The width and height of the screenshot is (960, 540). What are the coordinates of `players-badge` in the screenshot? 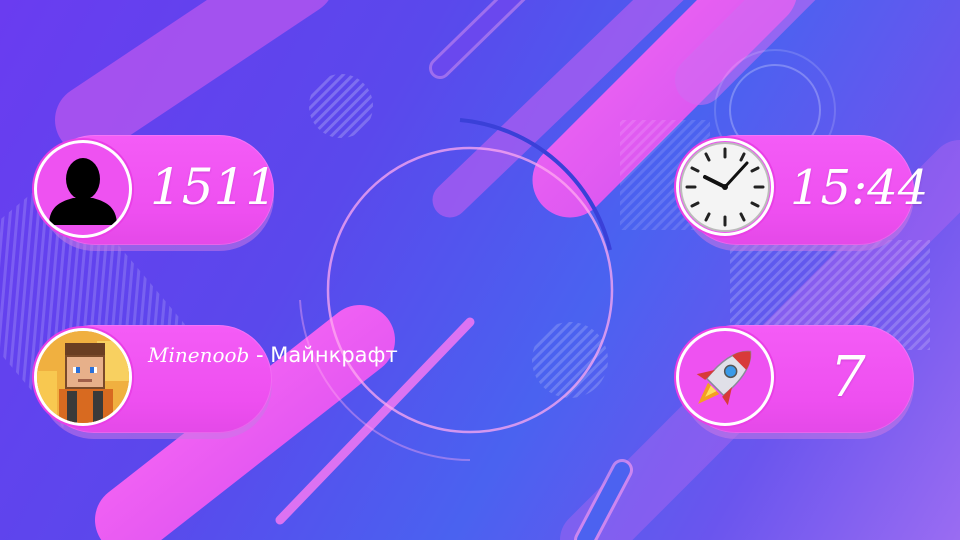 It's located at (83, 189).